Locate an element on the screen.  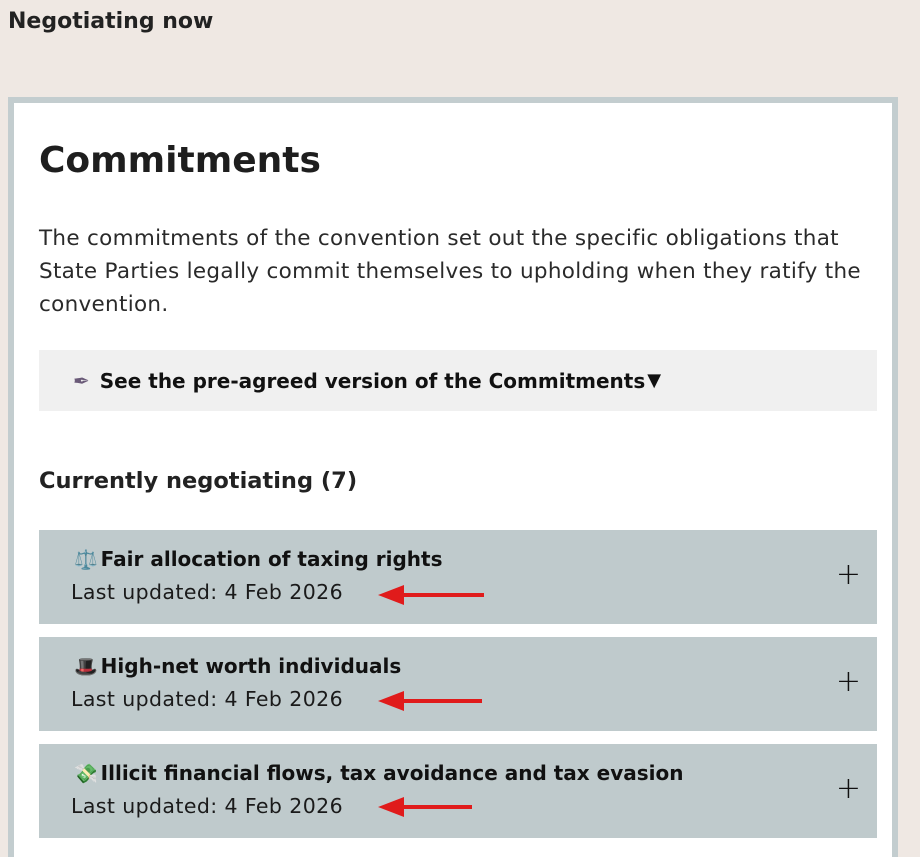
balance-scale-icon: ⚖️ is located at coordinates (86, 559).